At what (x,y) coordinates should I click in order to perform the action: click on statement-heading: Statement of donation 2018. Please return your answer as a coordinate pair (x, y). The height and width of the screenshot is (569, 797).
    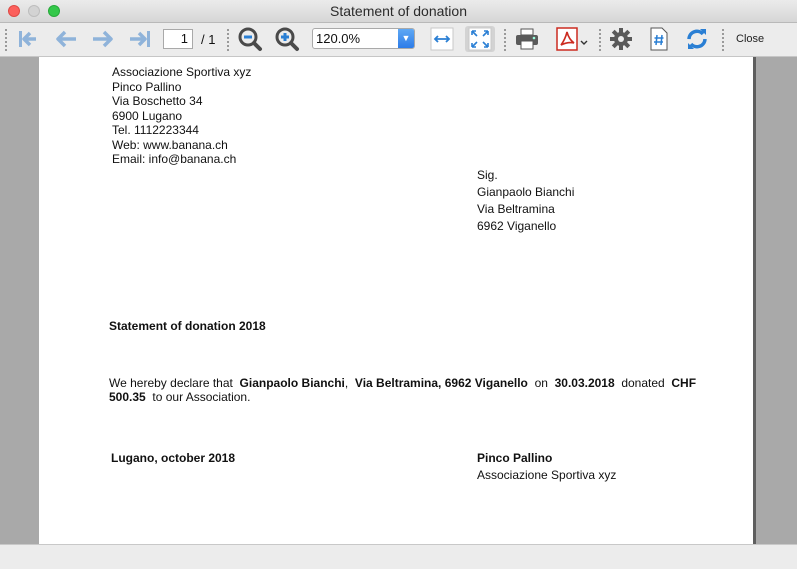
    Looking at the image, I should click on (187, 326).